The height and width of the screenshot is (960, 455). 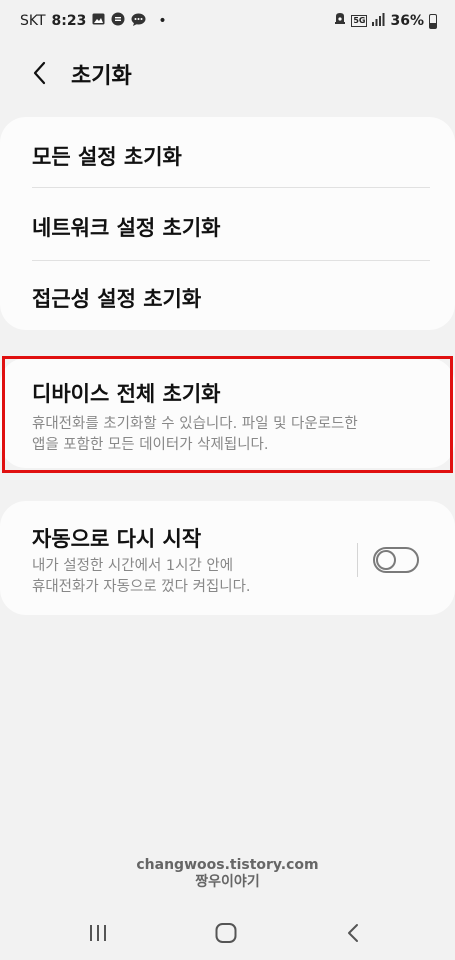 What do you see at coordinates (227, 21) in the screenshot?
I see `status-bar: SKT 8:23 • 5G 36%` at bounding box center [227, 21].